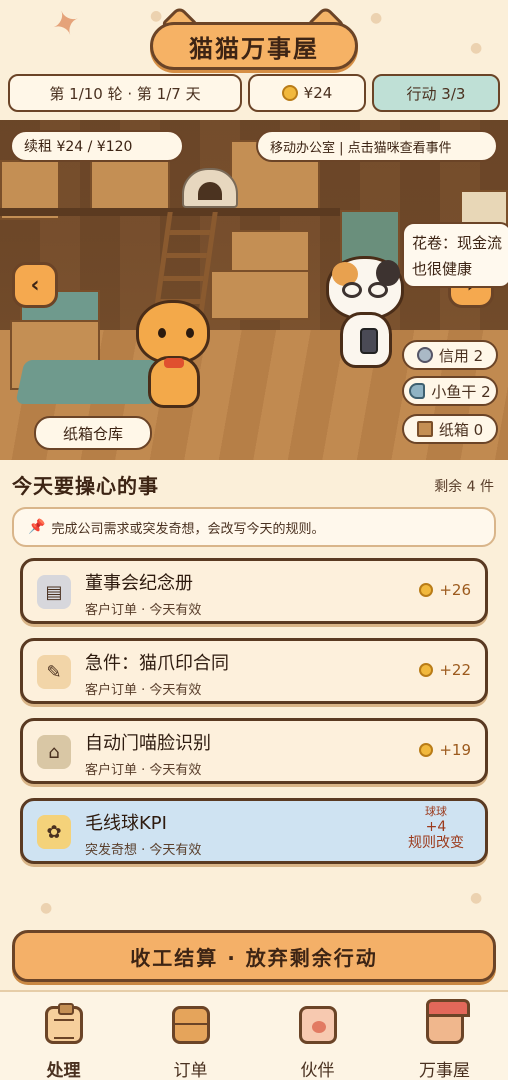 This screenshot has height=1080, width=508. Describe the element at coordinates (254, 751) in the screenshot. I see `task-card: ⌂ 自动门喵脸识别 客户订单 · 今天有效 +19` at that location.